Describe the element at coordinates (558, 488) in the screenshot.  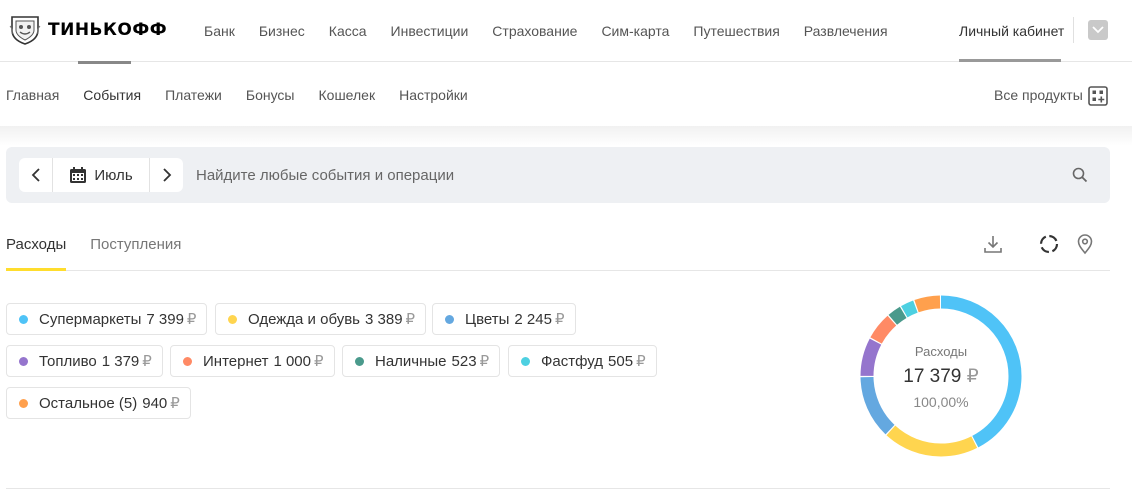
I see `section-divider` at that location.